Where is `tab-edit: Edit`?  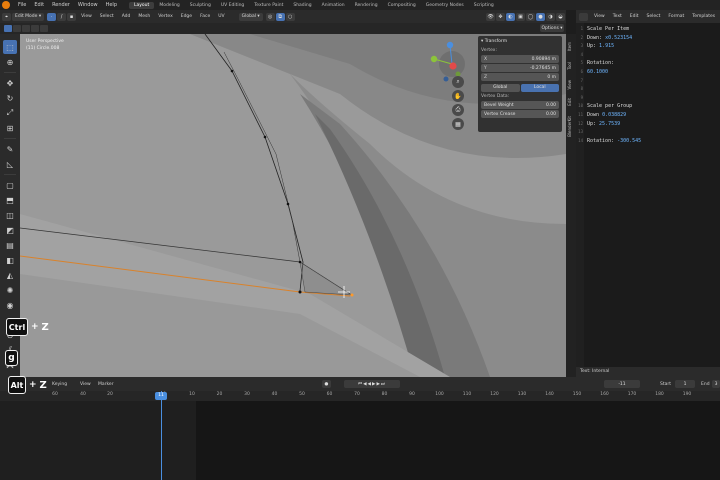
tab-edit: Edit is located at coordinates (571, 102).